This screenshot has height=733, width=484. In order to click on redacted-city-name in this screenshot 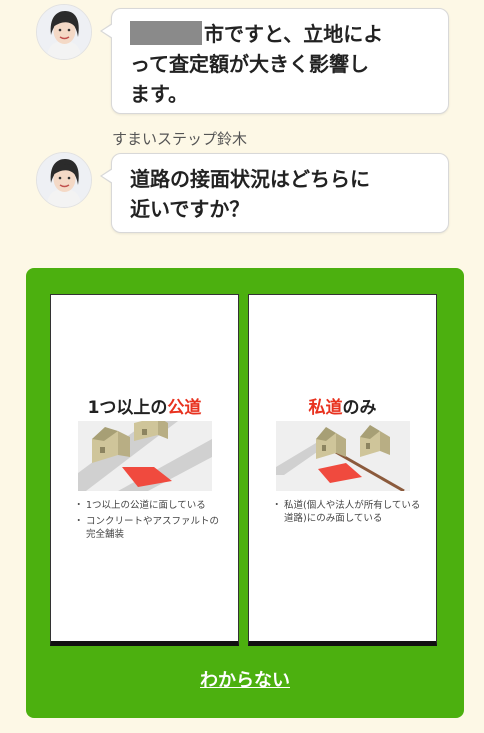, I will do `click(166, 33)`.